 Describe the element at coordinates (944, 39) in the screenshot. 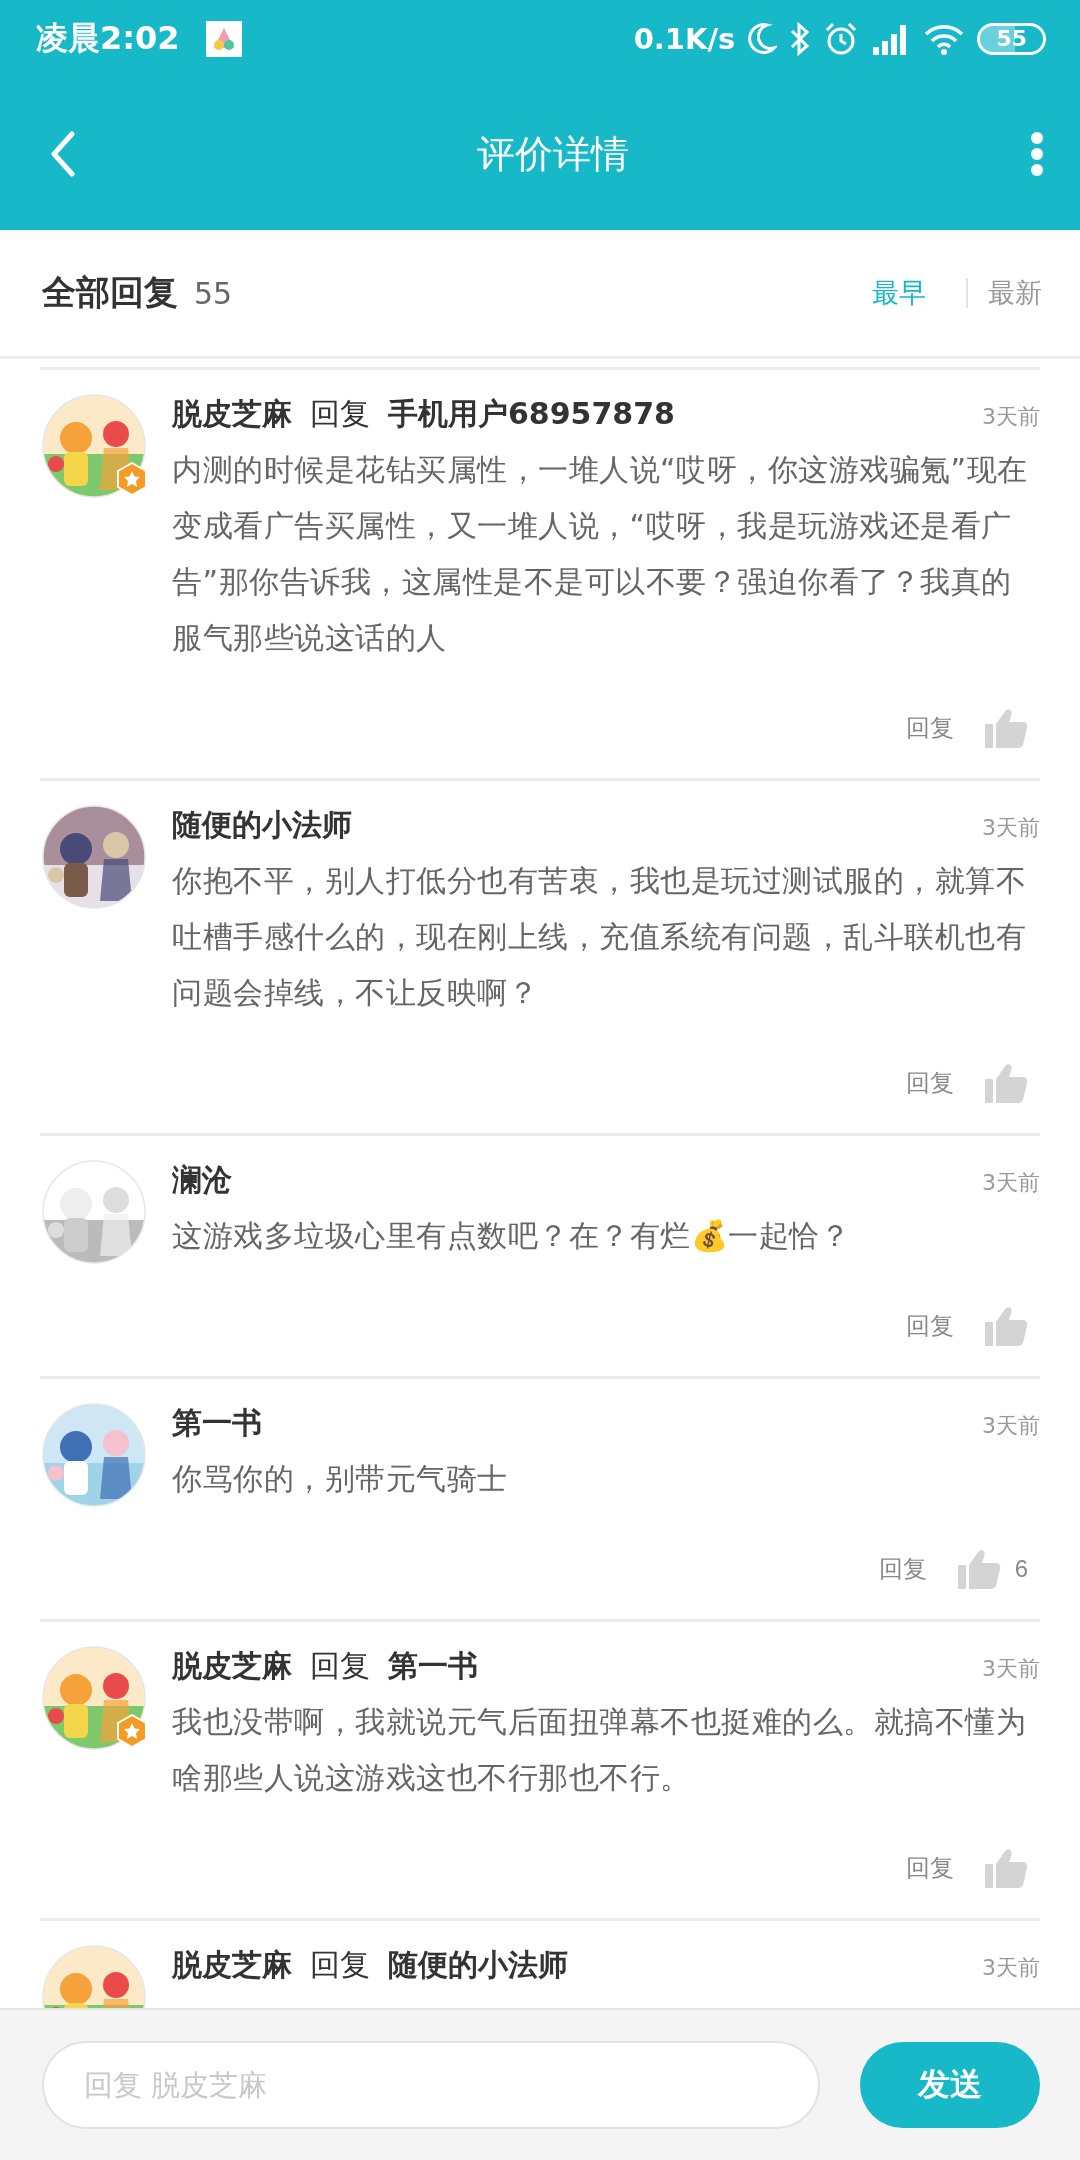

I see `wifi-icon` at that location.